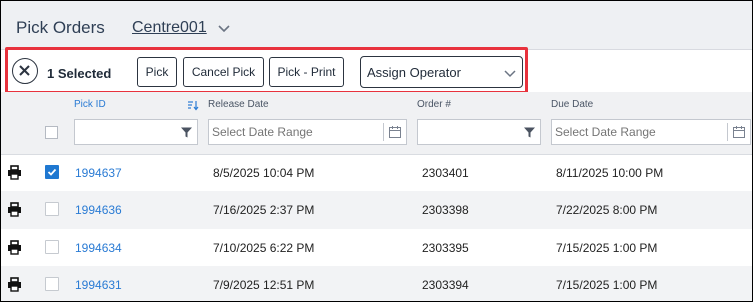  Describe the element at coordinates (434, 104) in the screenshot. I see `column-header-order-no: Order #` at that location.